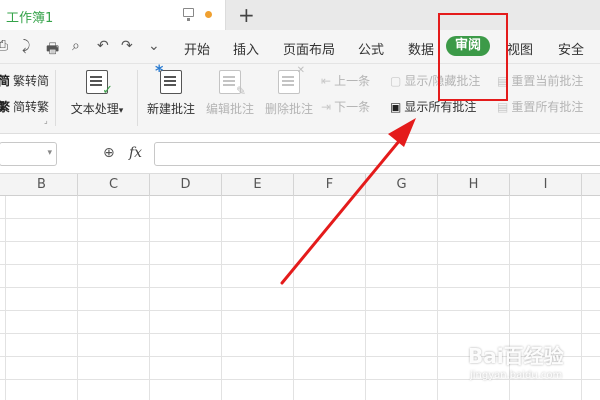 The height and width of the screenshot is (400, 600). I want to click on menu-view: 视图, so click(520, 48).